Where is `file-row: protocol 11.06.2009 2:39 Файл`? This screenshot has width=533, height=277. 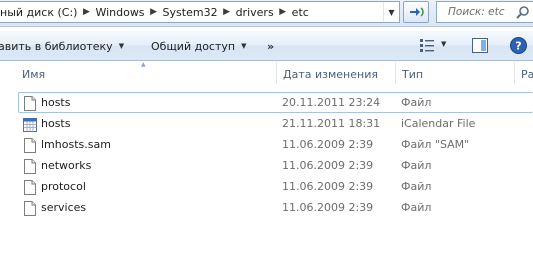 file-row: protocol 11.06.2009 2:39 Файл is located at coordinates (275, 186).